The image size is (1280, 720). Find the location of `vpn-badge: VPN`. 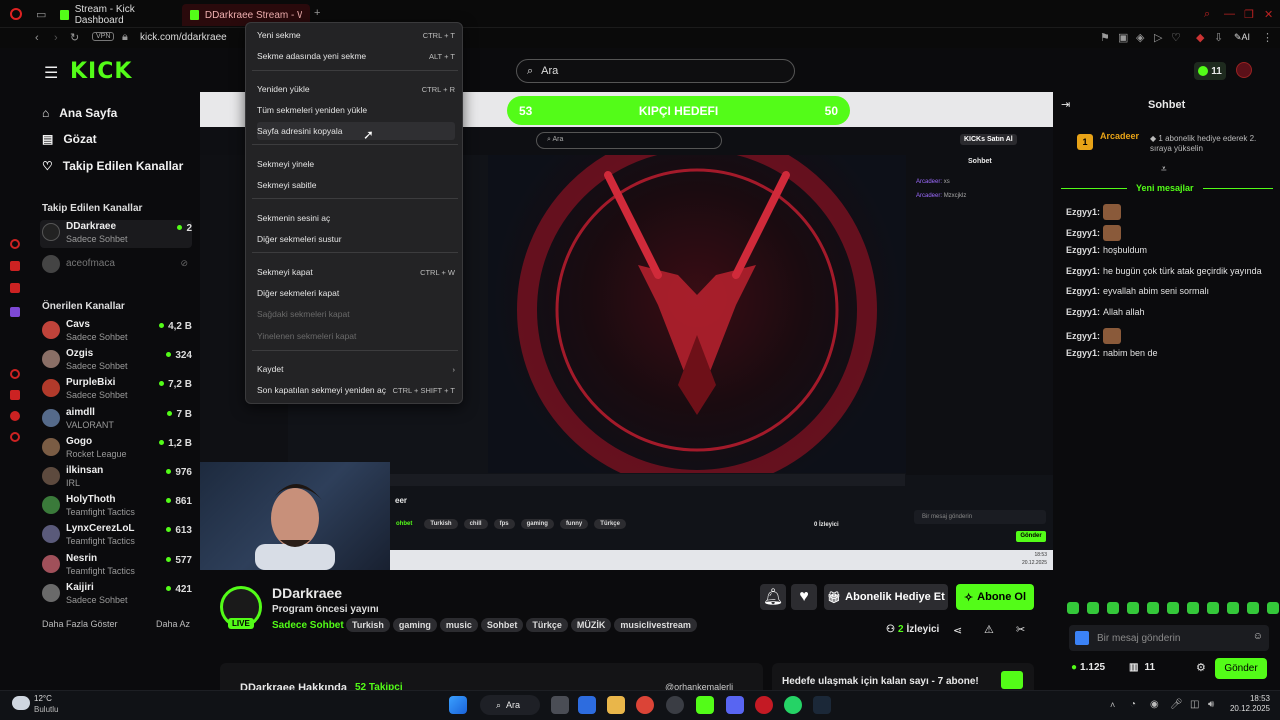

vpn-badge: VPN is located at coordinates (103, 36).